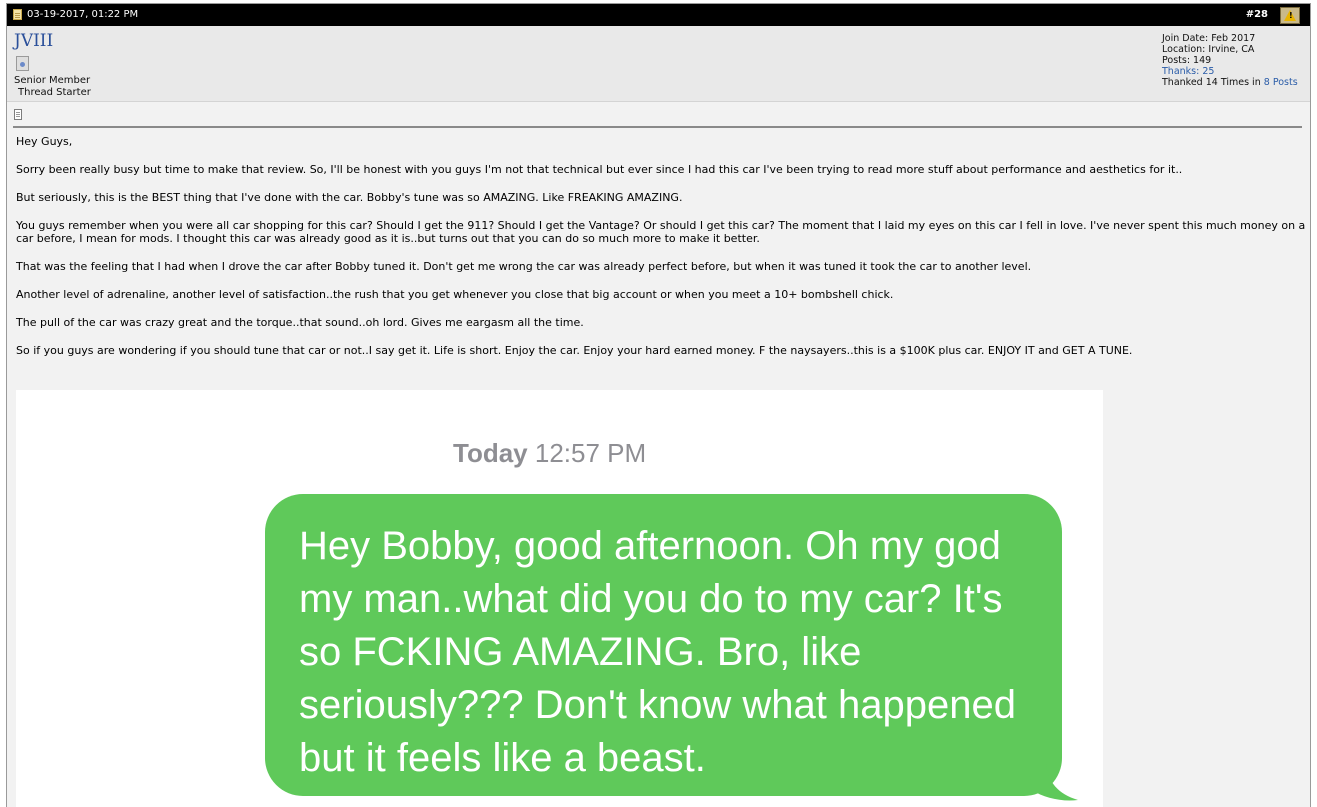 Image resolution: width=1317 pixels, height=807 pixels. What do you see at coordinates (54, 92) in the screenshot?
I see `thread-starter-label: Thread Starter` at bounding box center [54, 92].